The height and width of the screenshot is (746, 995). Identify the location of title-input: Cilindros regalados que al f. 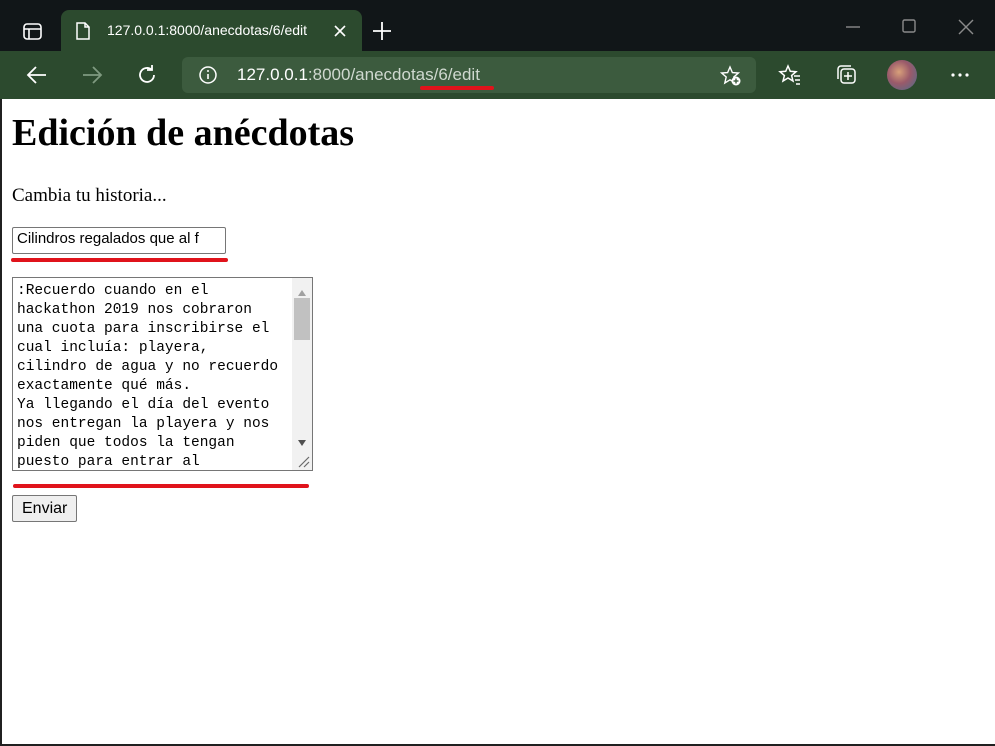
(119, 240).